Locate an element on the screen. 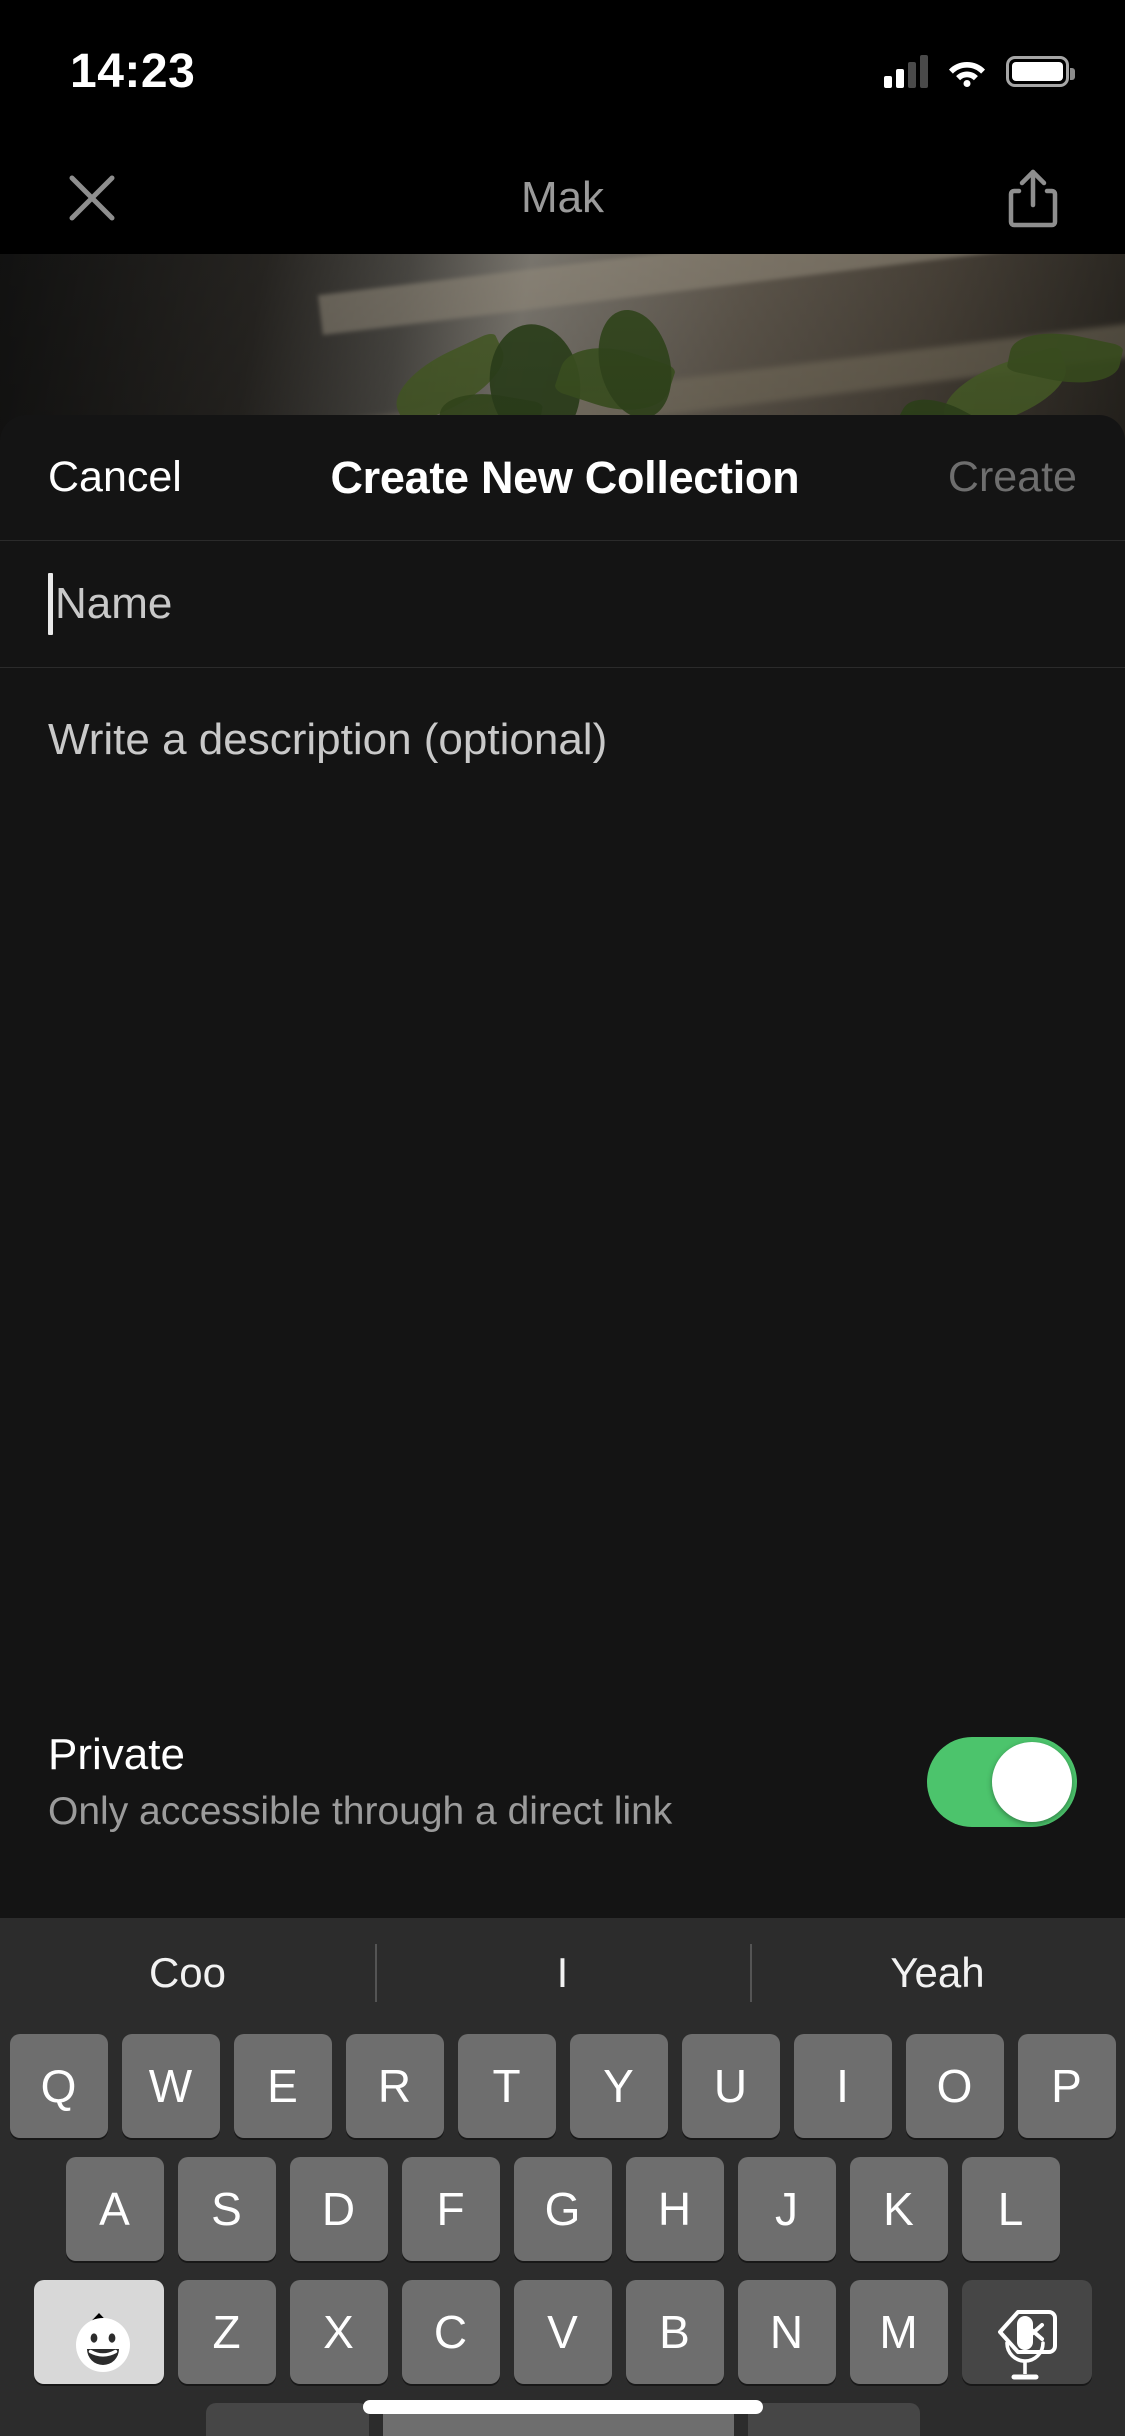 The height and width of the screenshot is (2436, 1125). key-t: T is located at coordinates (506, 2086).